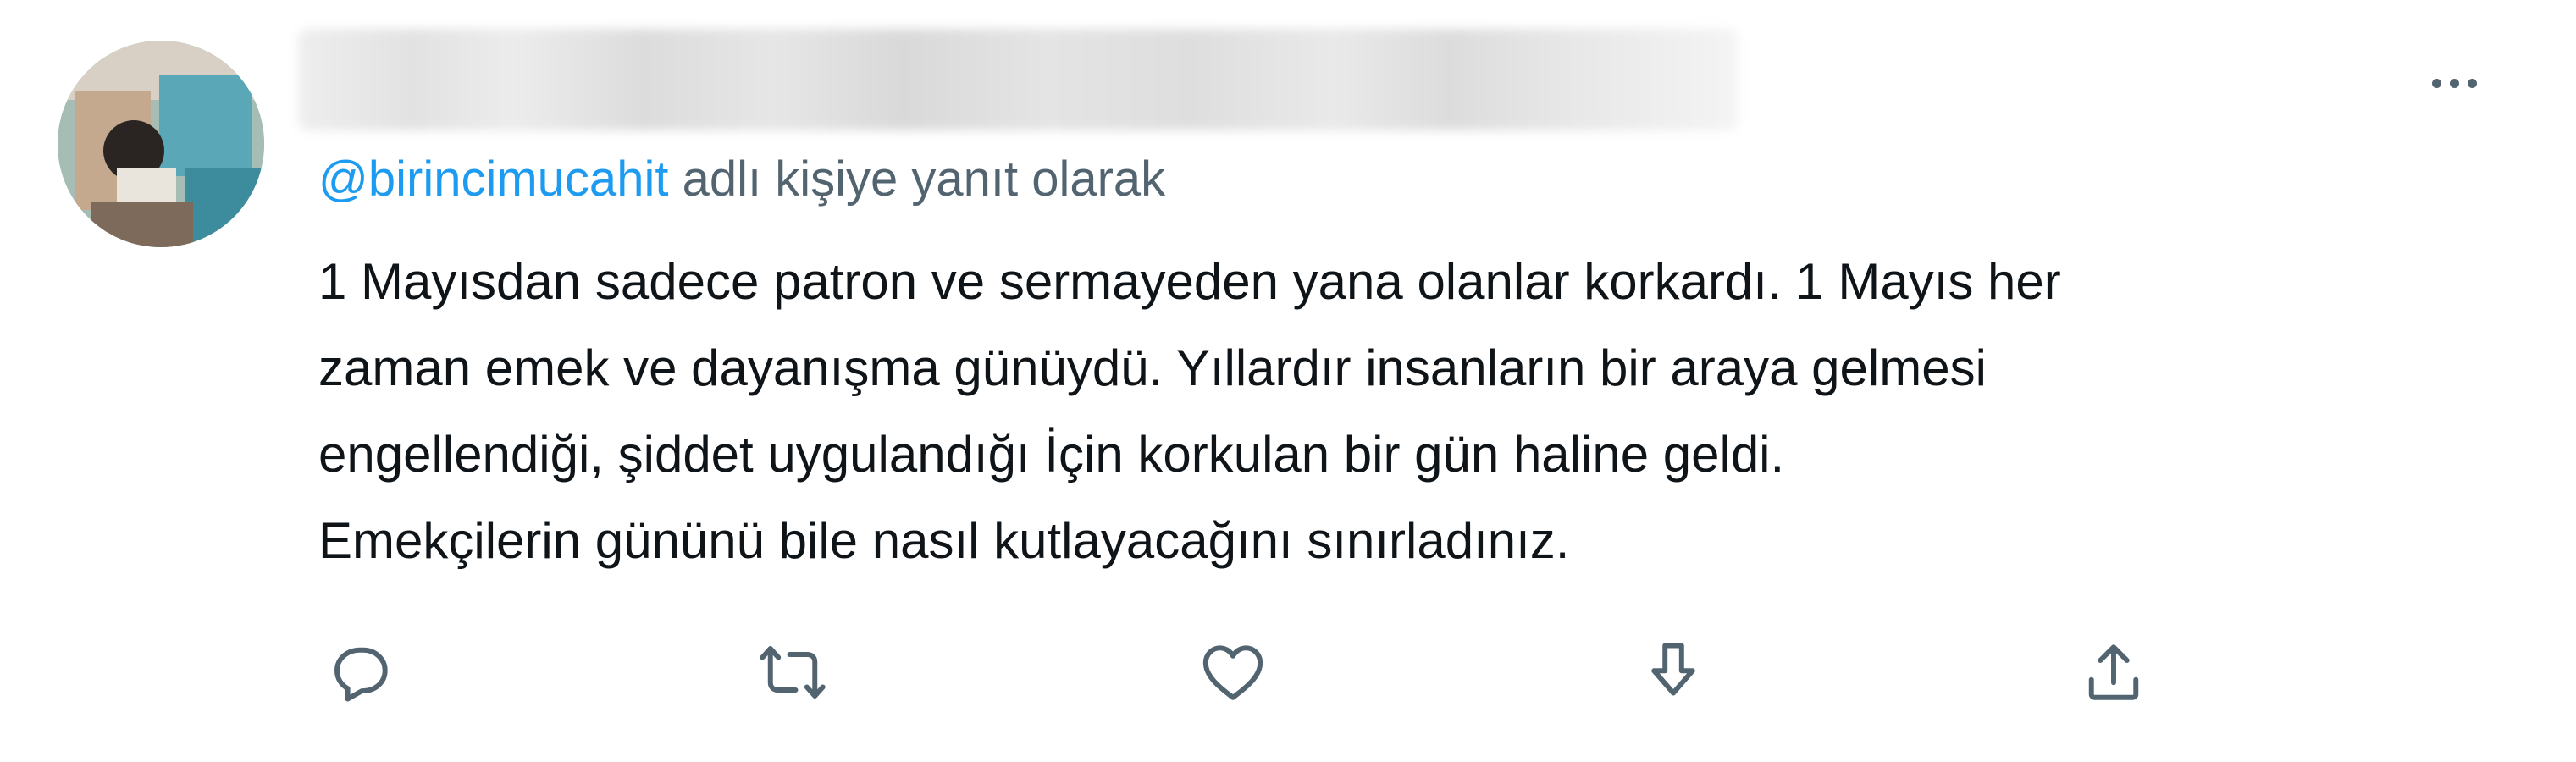 The height and width of the screenshot is (762, 2576). I want to click on share-icon, so click(2113, 672).